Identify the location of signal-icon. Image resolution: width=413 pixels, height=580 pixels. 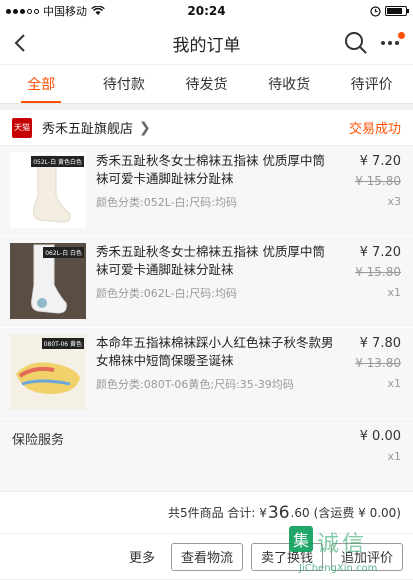
(22, 11).